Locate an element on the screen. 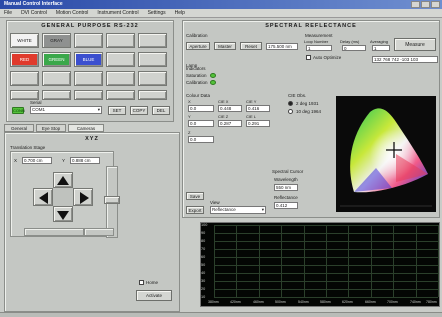 The width and height of the screenshot is (442, 317). spectrum-y-tick-label: 70 is located at coordinates (203, 249).